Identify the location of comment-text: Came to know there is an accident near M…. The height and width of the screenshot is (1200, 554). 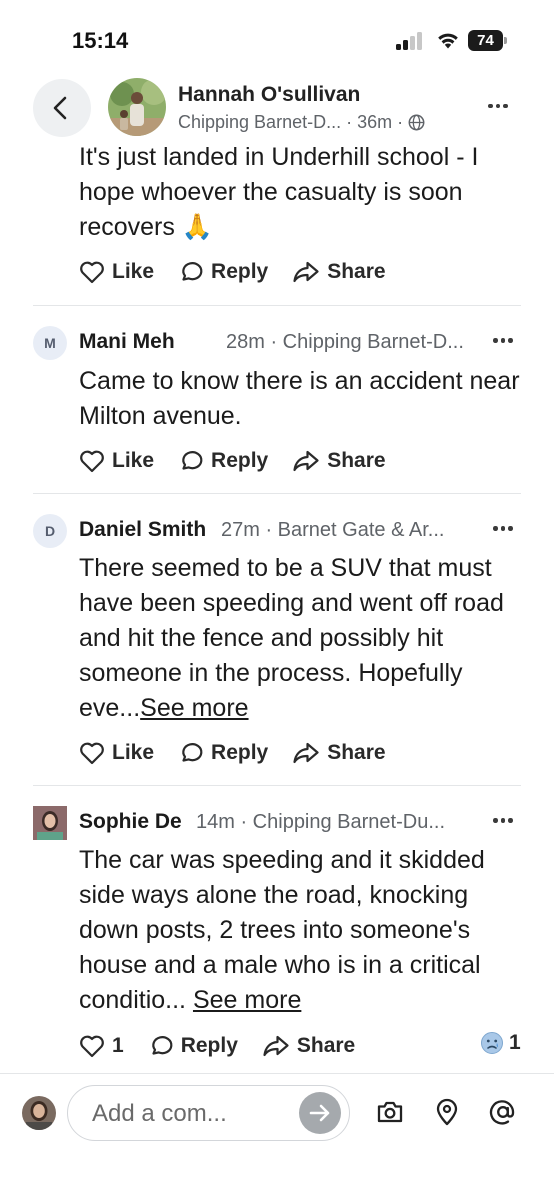
(299, 398).